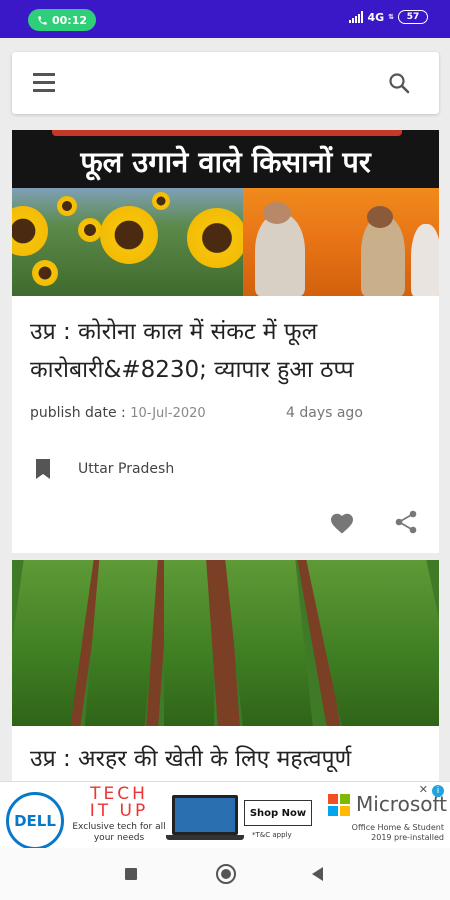 This screenshot has height=900, width=450. I want to click on thumbnail-banner-text: फूल उगाने वाले किसानों पर, so click(225, 162).